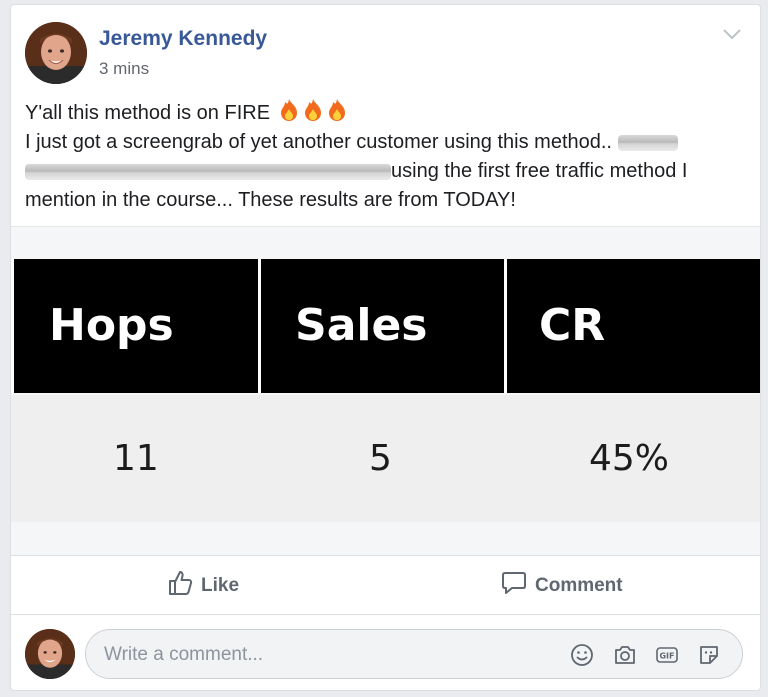 This screenshot has height=697, width=768. I want to click on comment-composer: Write a comment... GIF, so click(385, 653).